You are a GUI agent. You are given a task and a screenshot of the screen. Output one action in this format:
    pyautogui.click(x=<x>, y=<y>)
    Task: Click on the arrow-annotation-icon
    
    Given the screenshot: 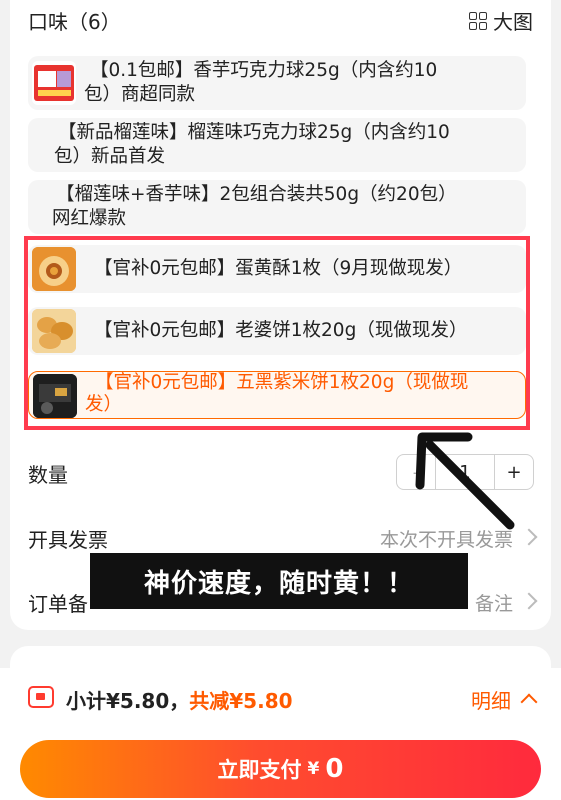 What is the action you would take?
    pyautogui.click(x=465, y=481)
    